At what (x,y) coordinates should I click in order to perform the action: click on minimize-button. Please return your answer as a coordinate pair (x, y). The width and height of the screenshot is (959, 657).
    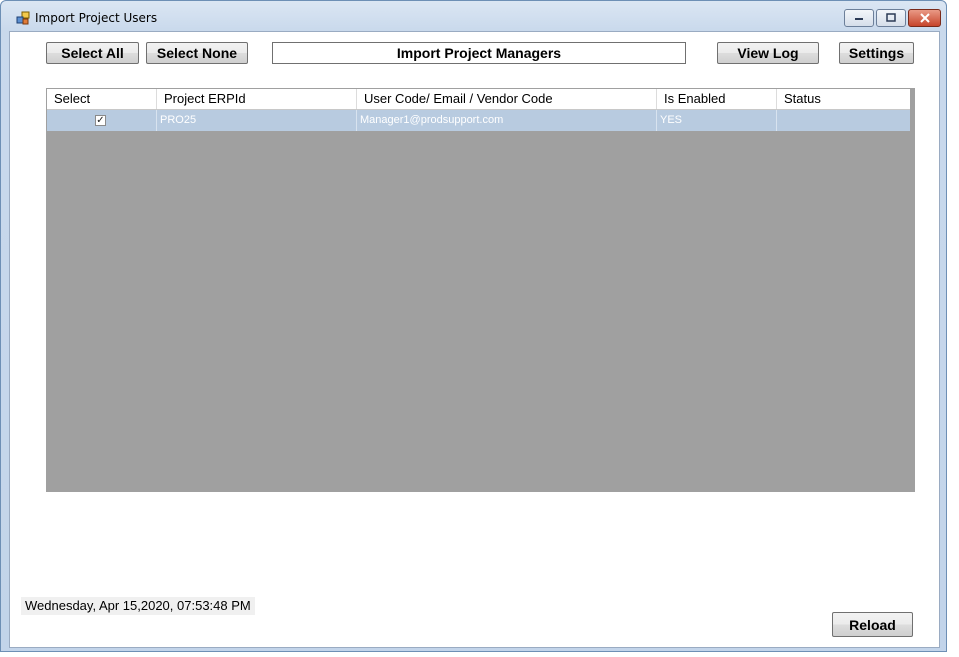
    Looking at the image, I should click on (859, 18).